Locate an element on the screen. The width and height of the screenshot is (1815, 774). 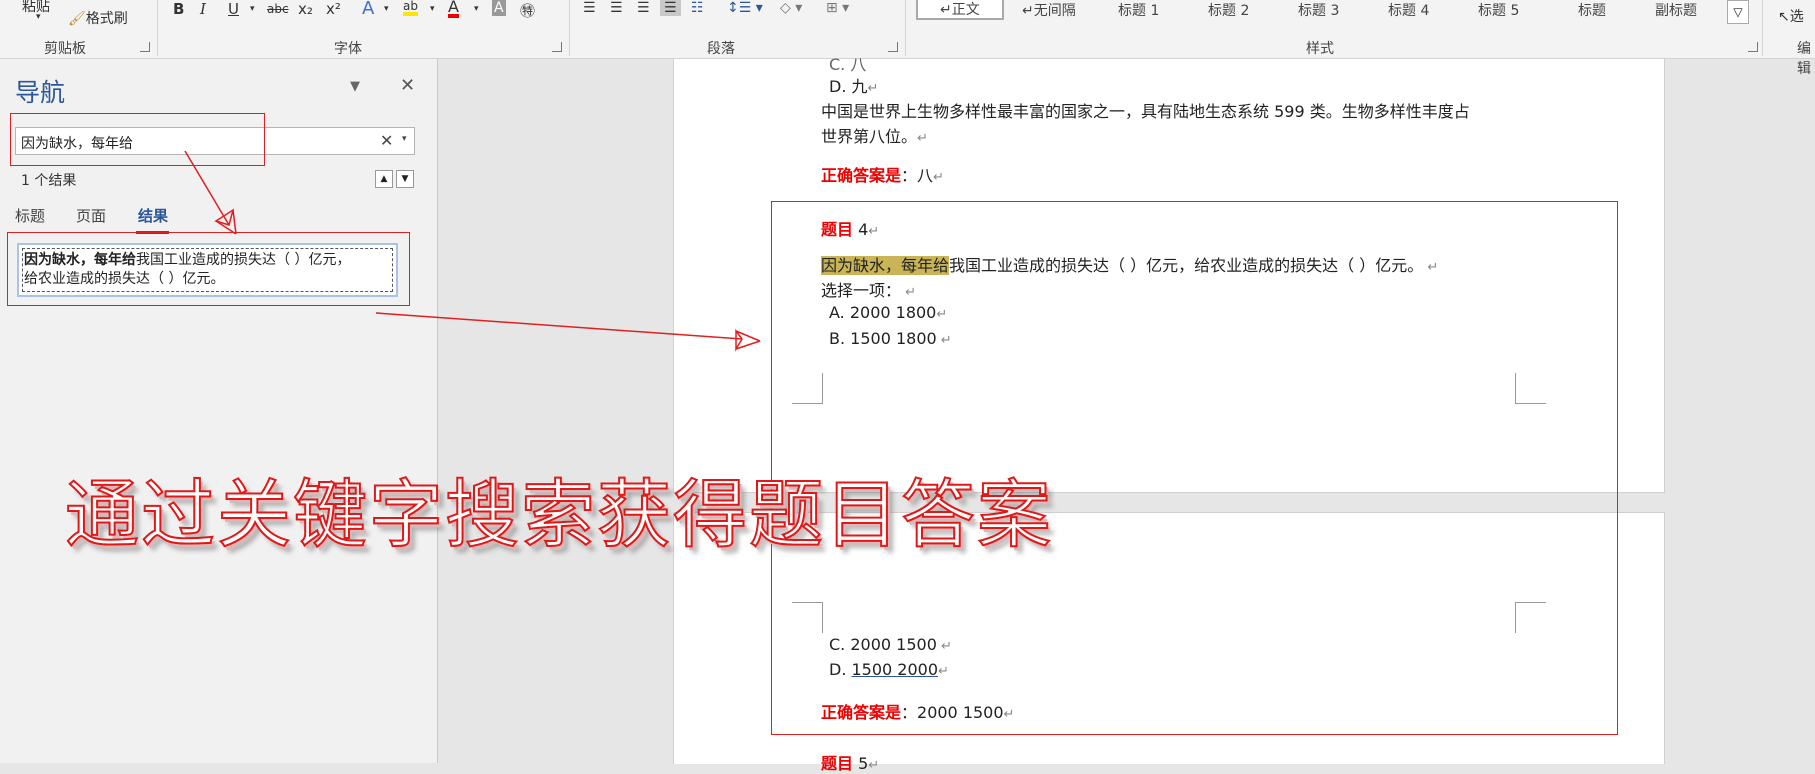
italic-button: I is located at coordinates (203, 9).